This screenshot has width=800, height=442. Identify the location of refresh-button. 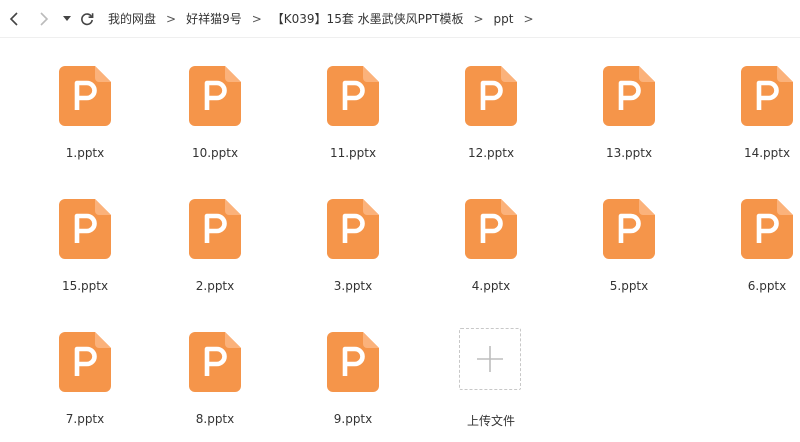
(87, 19).